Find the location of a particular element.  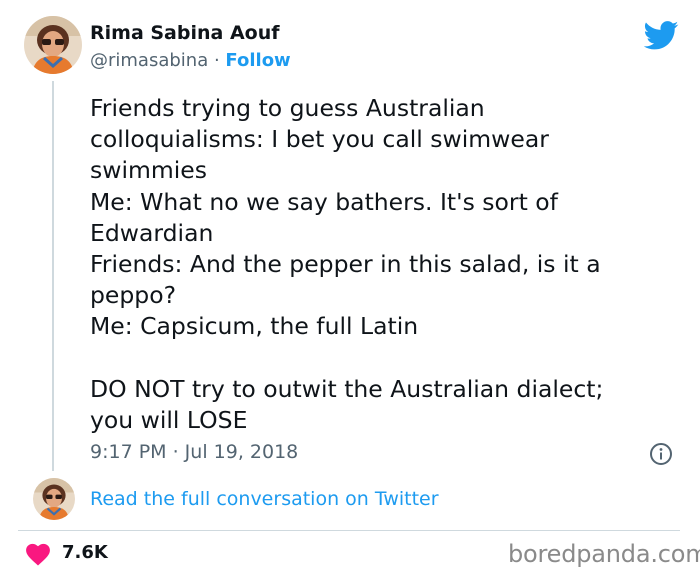

tweet-line: Me: What no we say bathers. It's sort of is located at coordinates (324, 201).